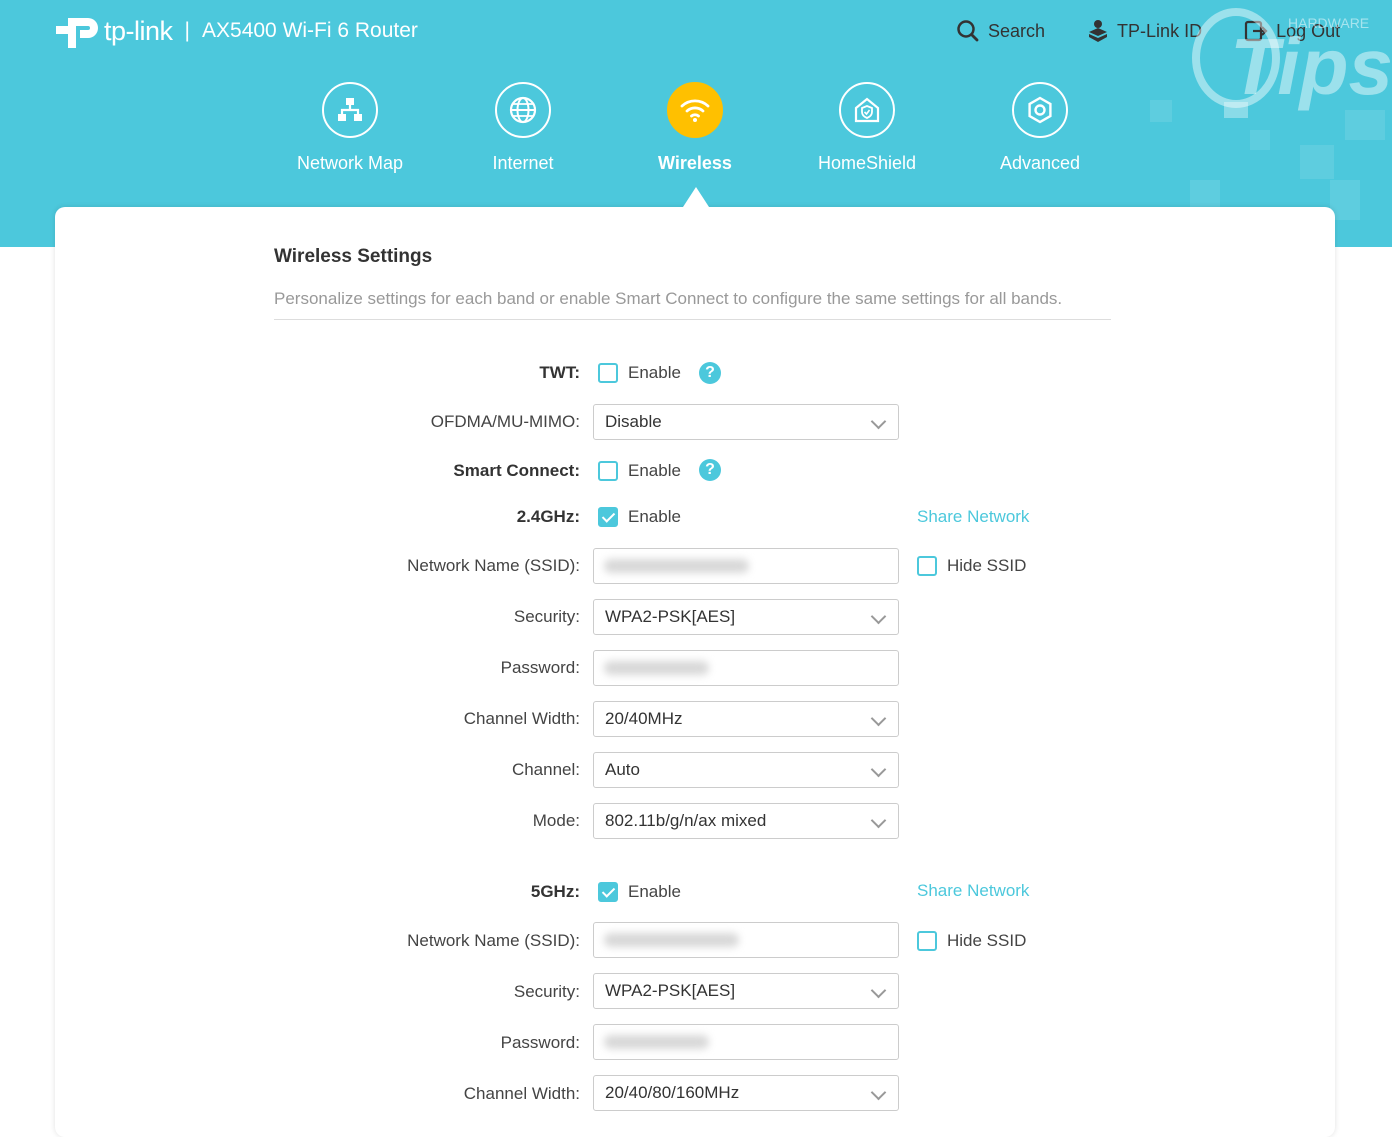 The height and width of the screenshot is (1137, 1392). I want to click on nav-homeshield: HomeShield, so click(867, 128).